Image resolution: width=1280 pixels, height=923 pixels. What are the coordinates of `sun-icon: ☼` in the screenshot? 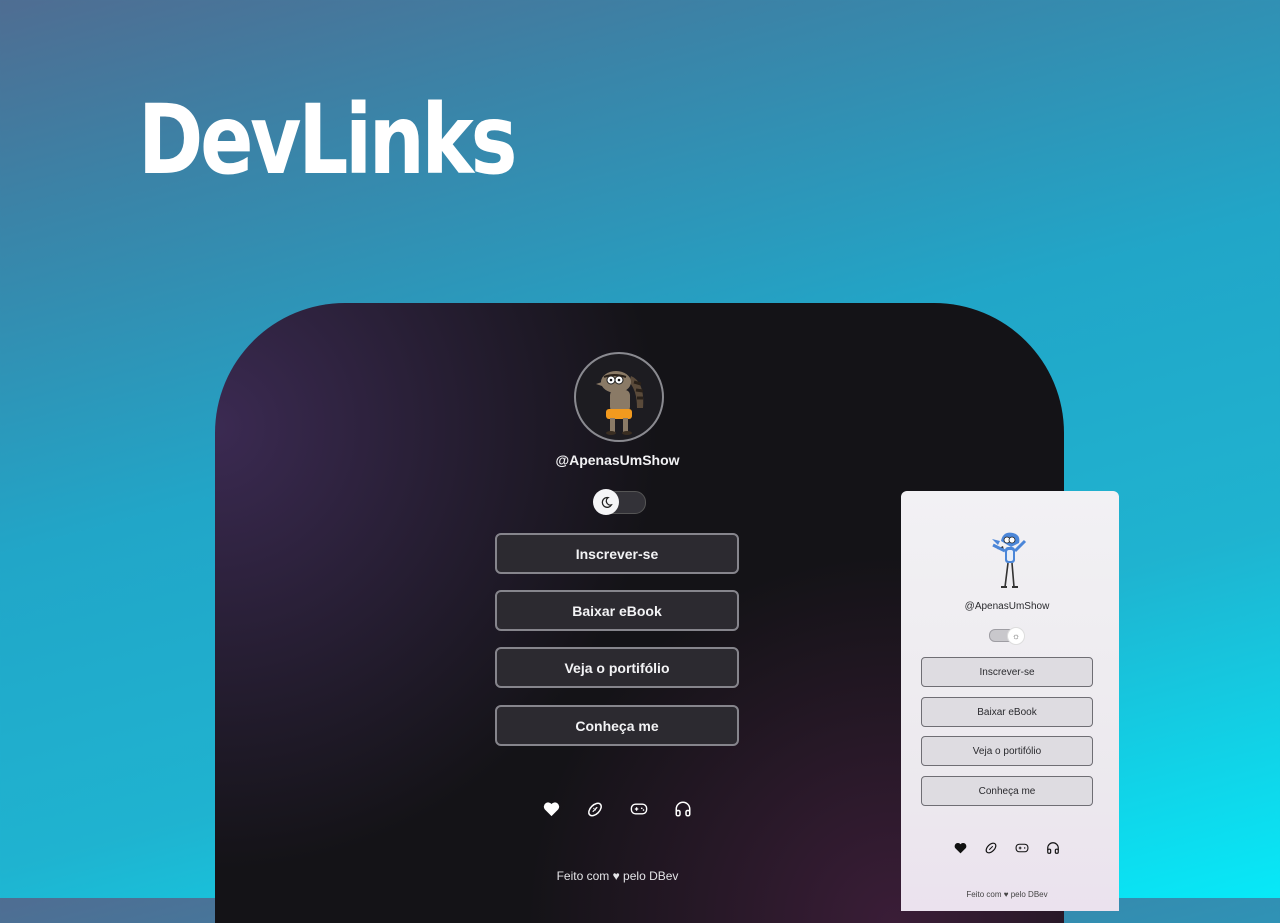 It's located at (1016, 636).